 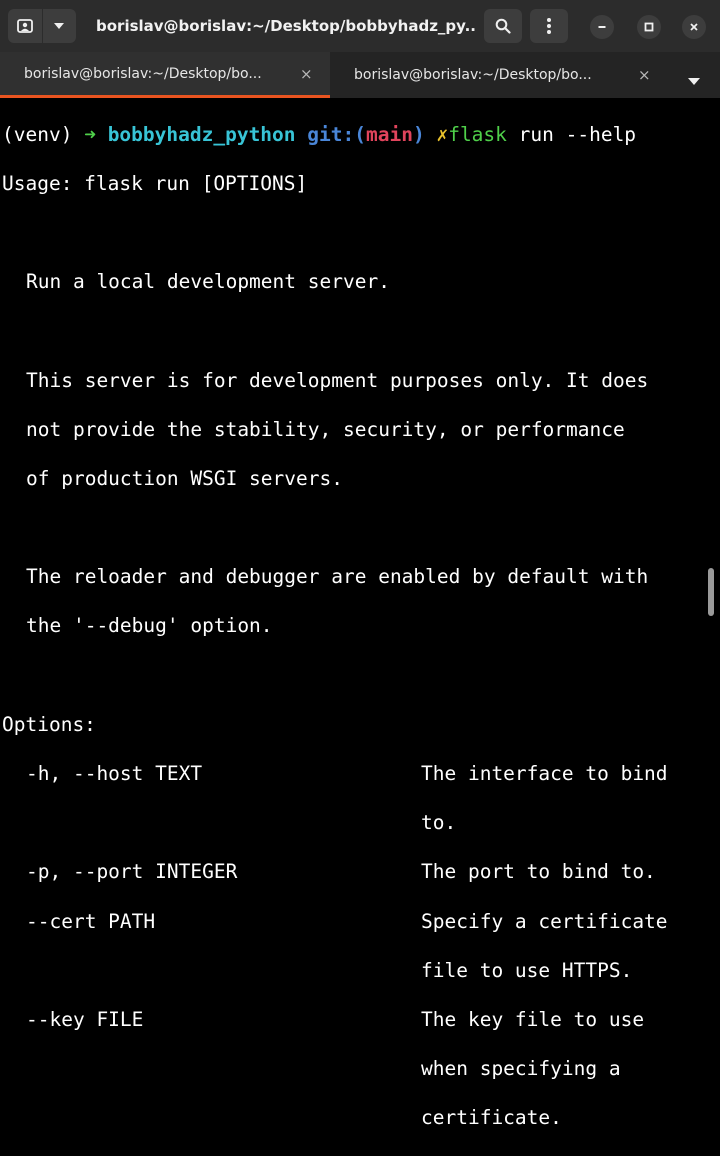 I want to click on description-line: the '--debug' option., so click(x=149, y=626).